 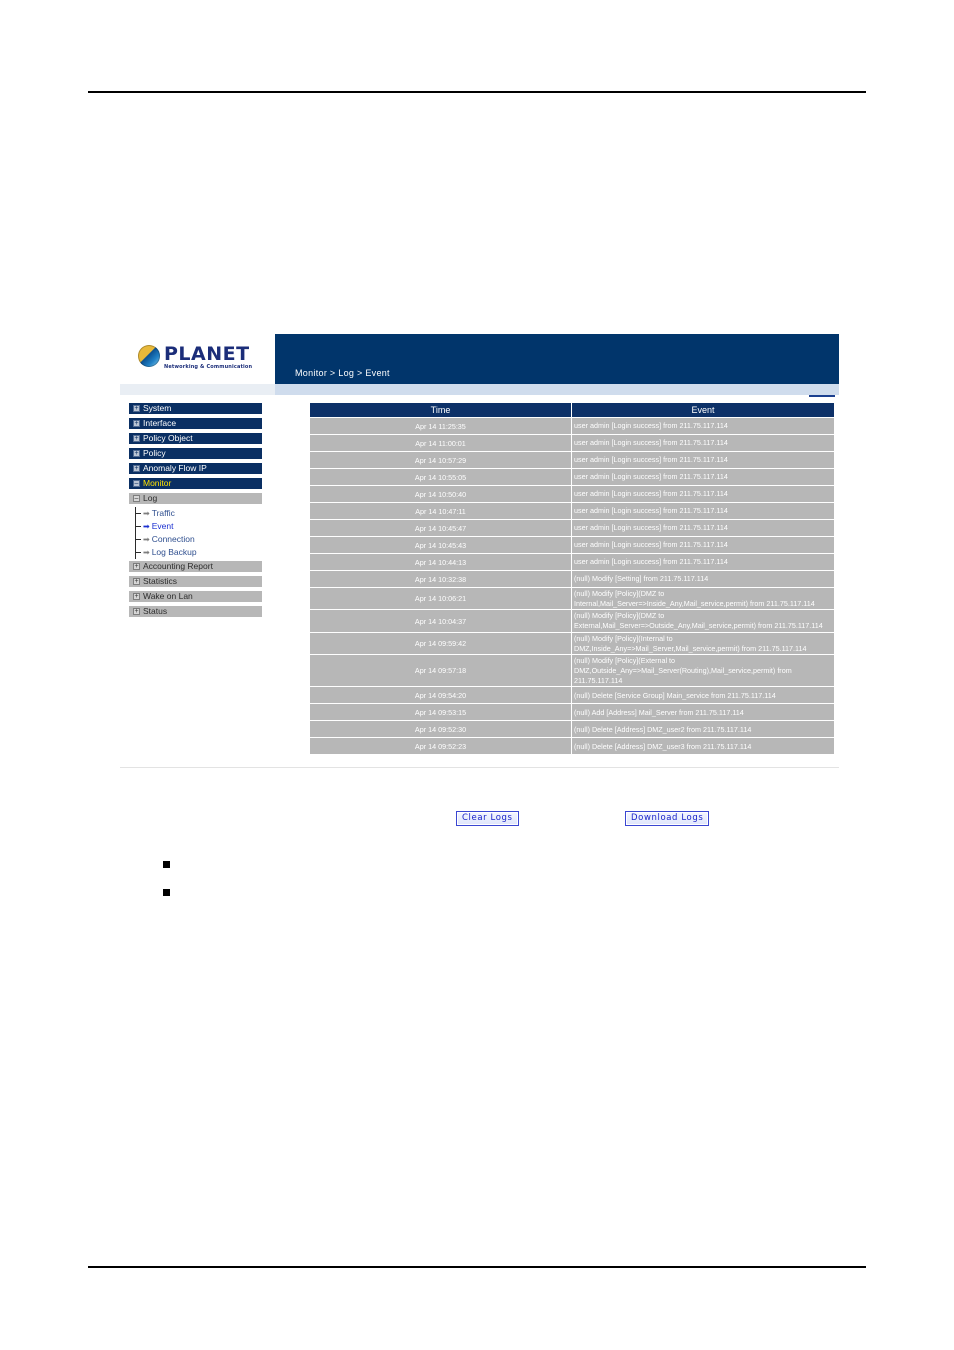 What do you see at coordinates (441, 410) in the screenshot?
I see `column-header-time: Time` at bounding box center [441, 410].